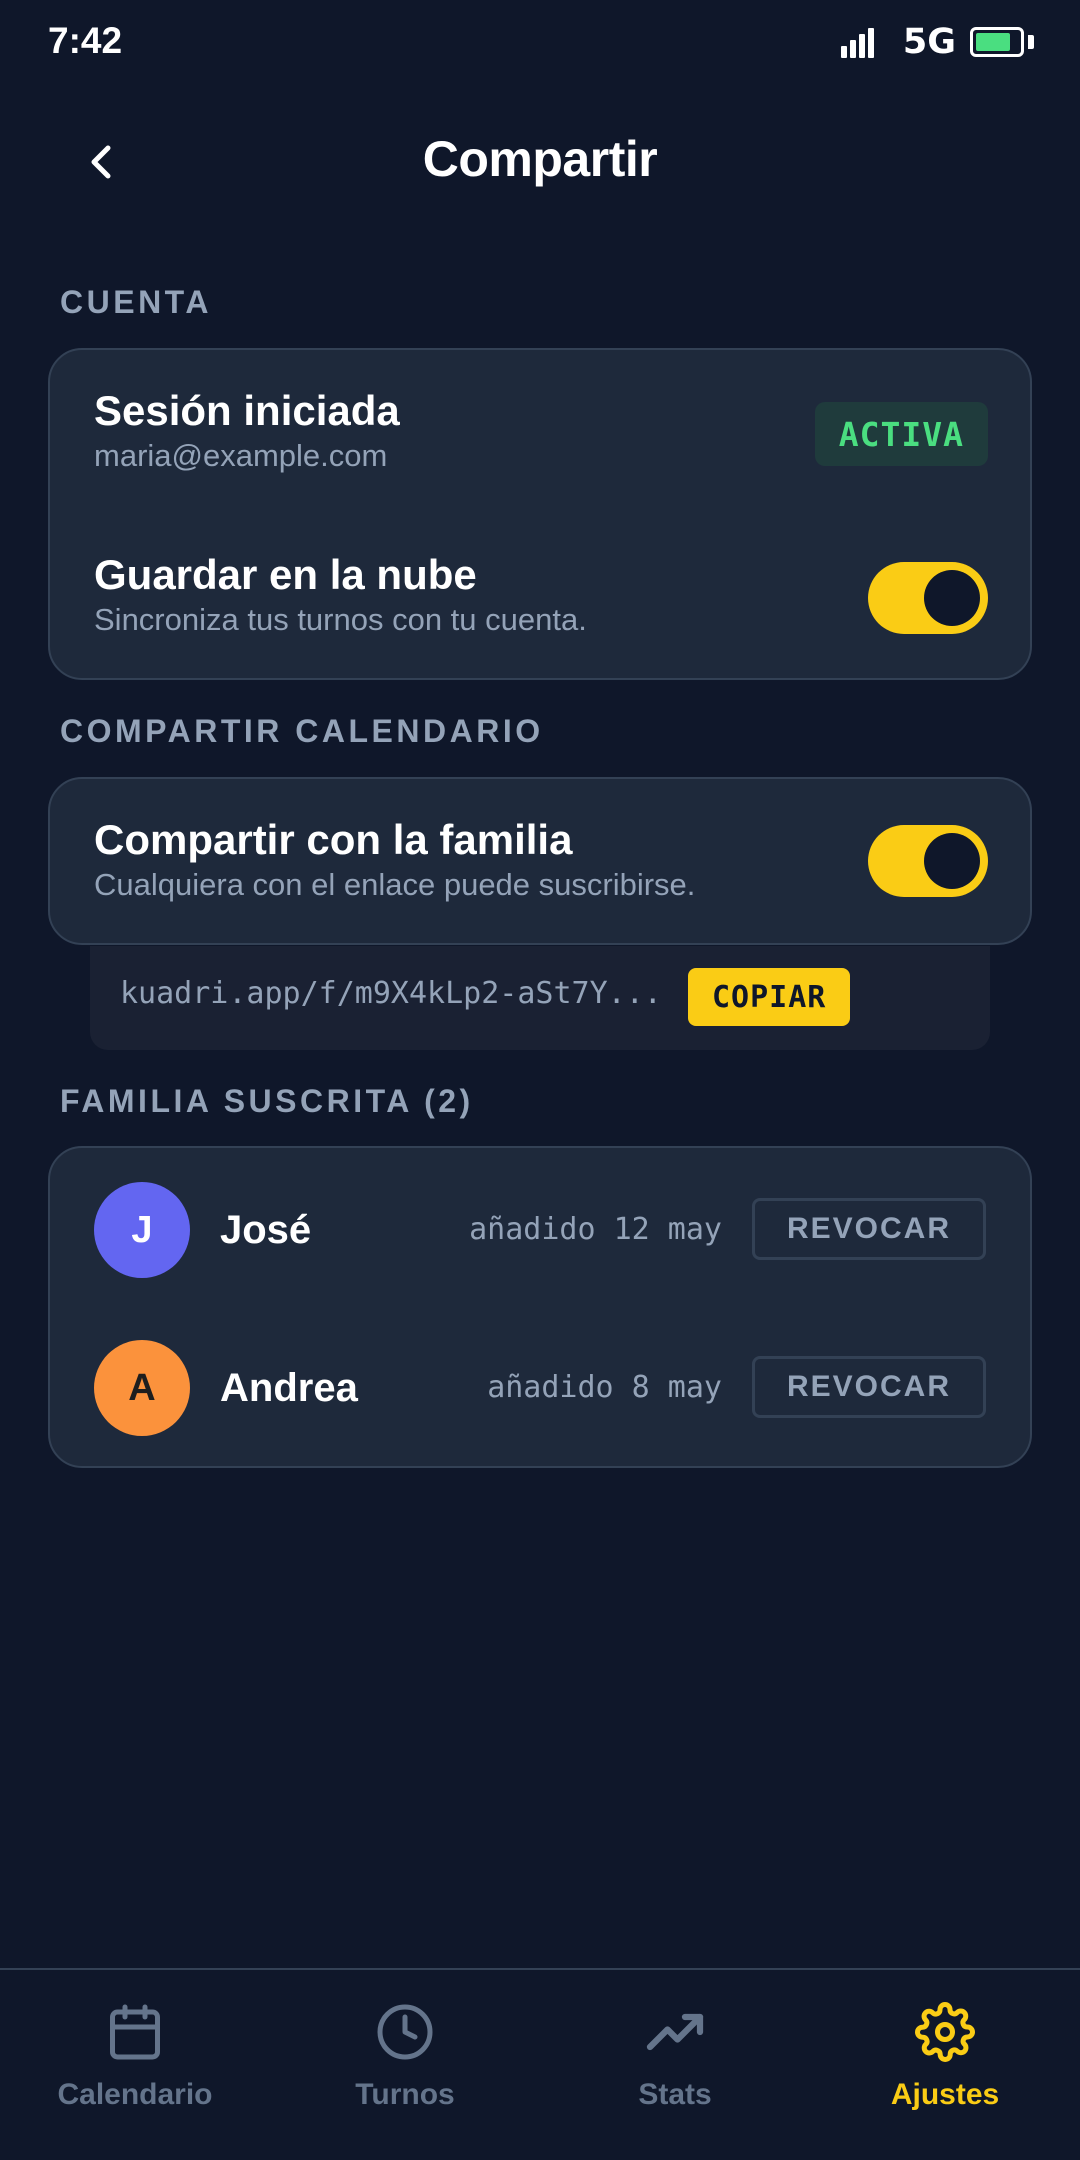 This screenshot has height=2160, width=1080. I want to click on nav-item-turnos: Turnos, so click(405, 2072).